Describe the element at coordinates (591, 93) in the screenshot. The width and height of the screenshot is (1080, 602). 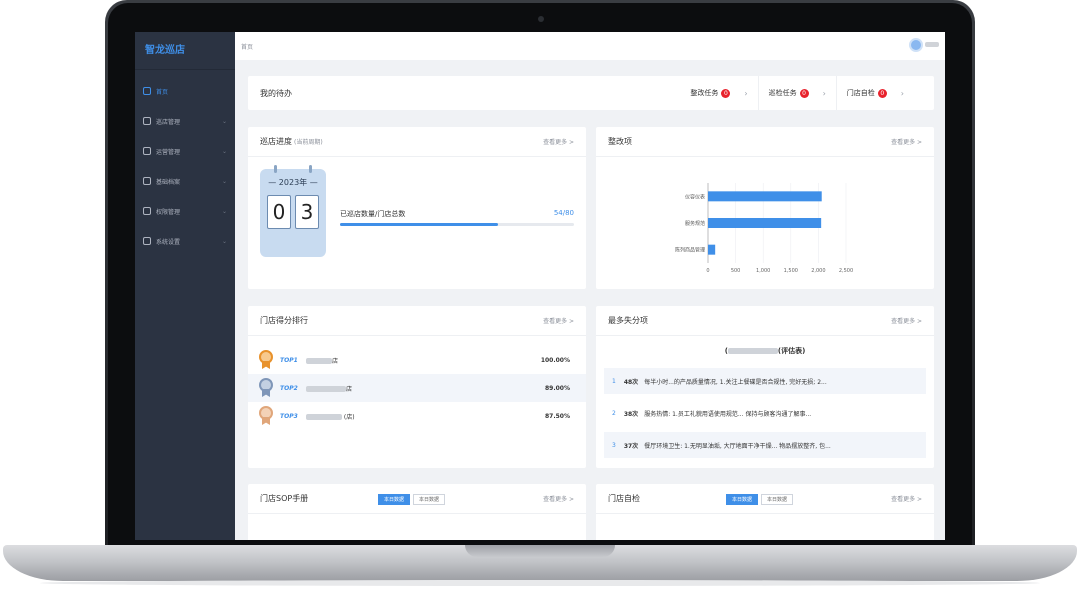
I see `todo-card: 我的待办 整改任务 0 › 巡检任务 0 › 门店自检 0 ›` at that location.